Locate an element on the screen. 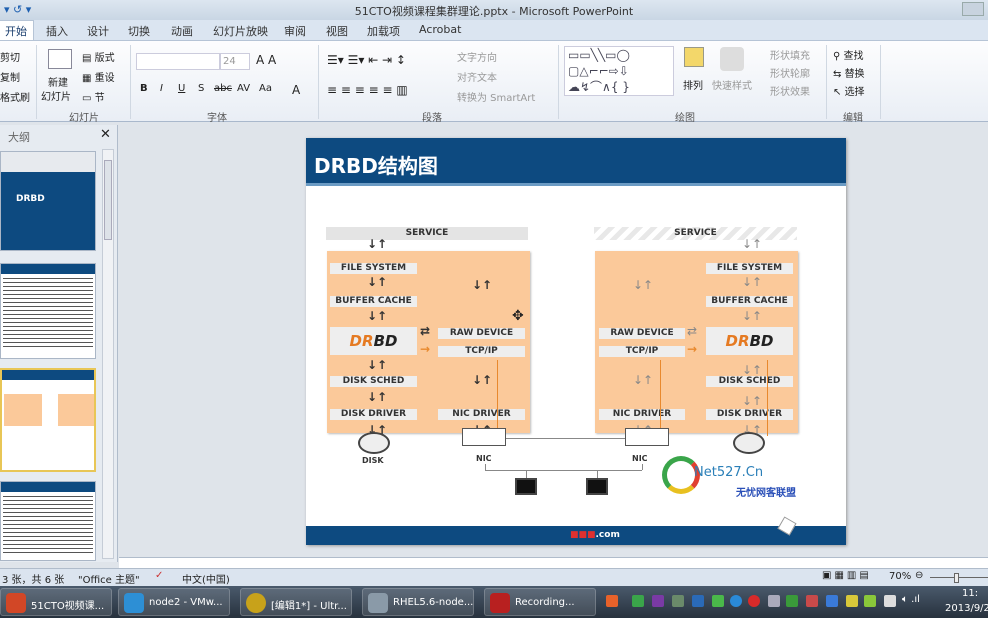 Image resolution: width=988 pixels, height=618 pixels. grow-font-icon: A A is located at coordinates (266, 60).